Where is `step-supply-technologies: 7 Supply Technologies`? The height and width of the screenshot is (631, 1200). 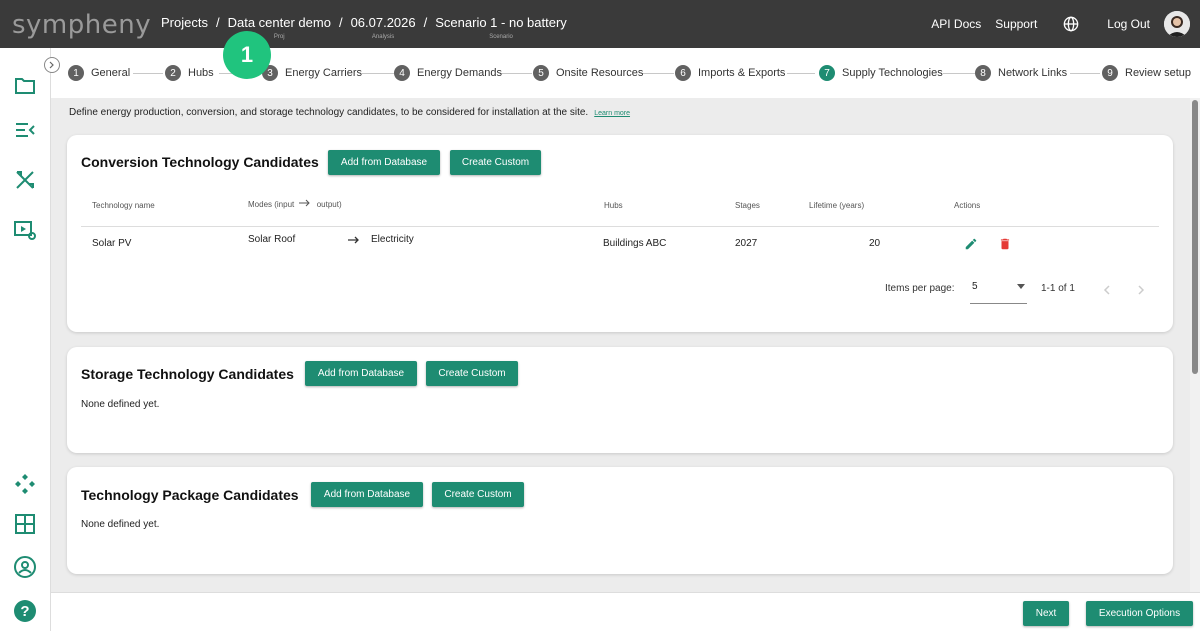 step-supply-technologies: 7 Supply Technologies is located at coordinates (881, 73).